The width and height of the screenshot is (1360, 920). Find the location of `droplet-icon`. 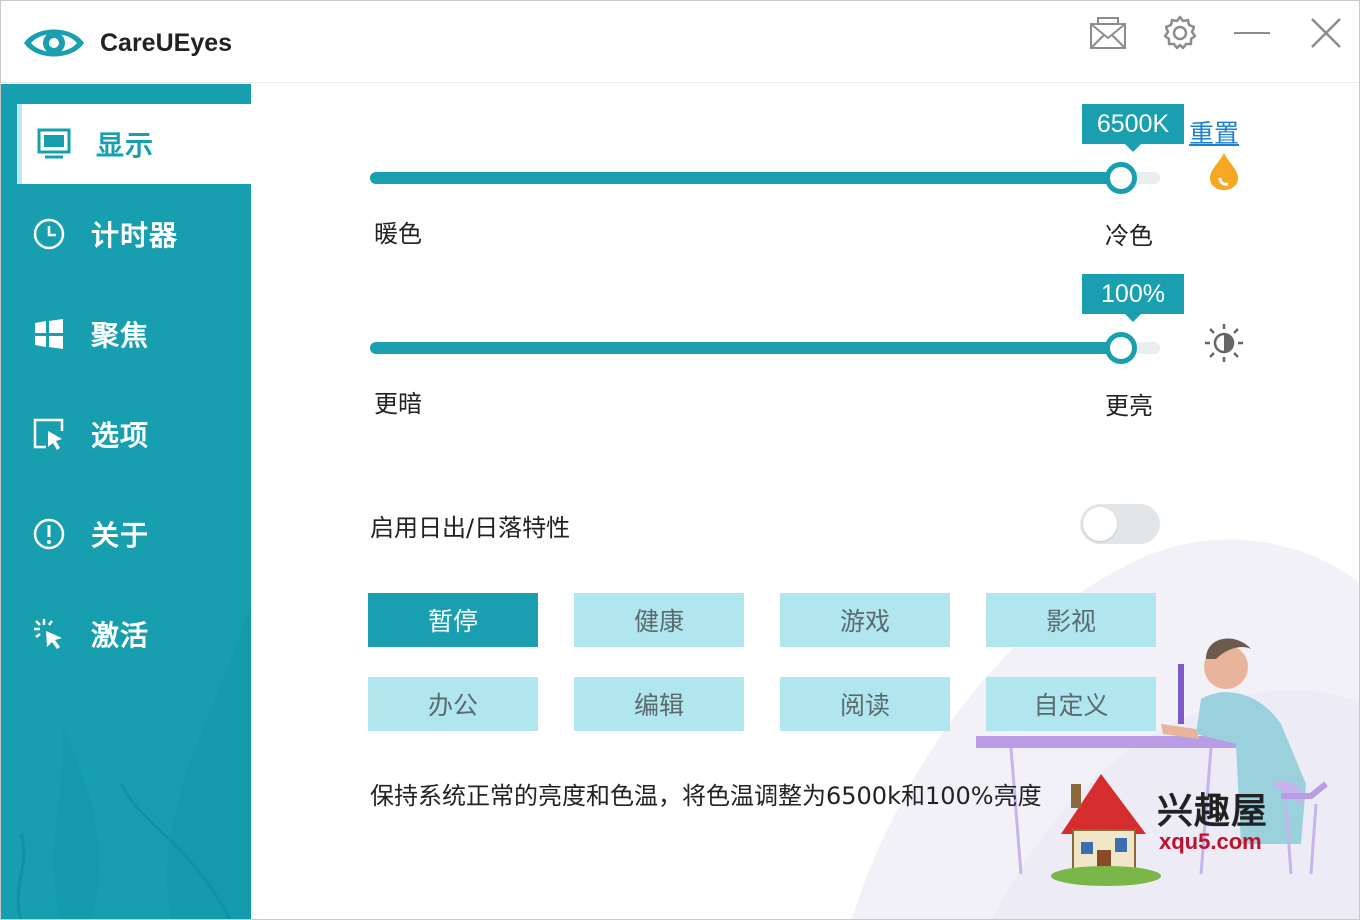

droplet-icon is located at coordinates (1224, 171).